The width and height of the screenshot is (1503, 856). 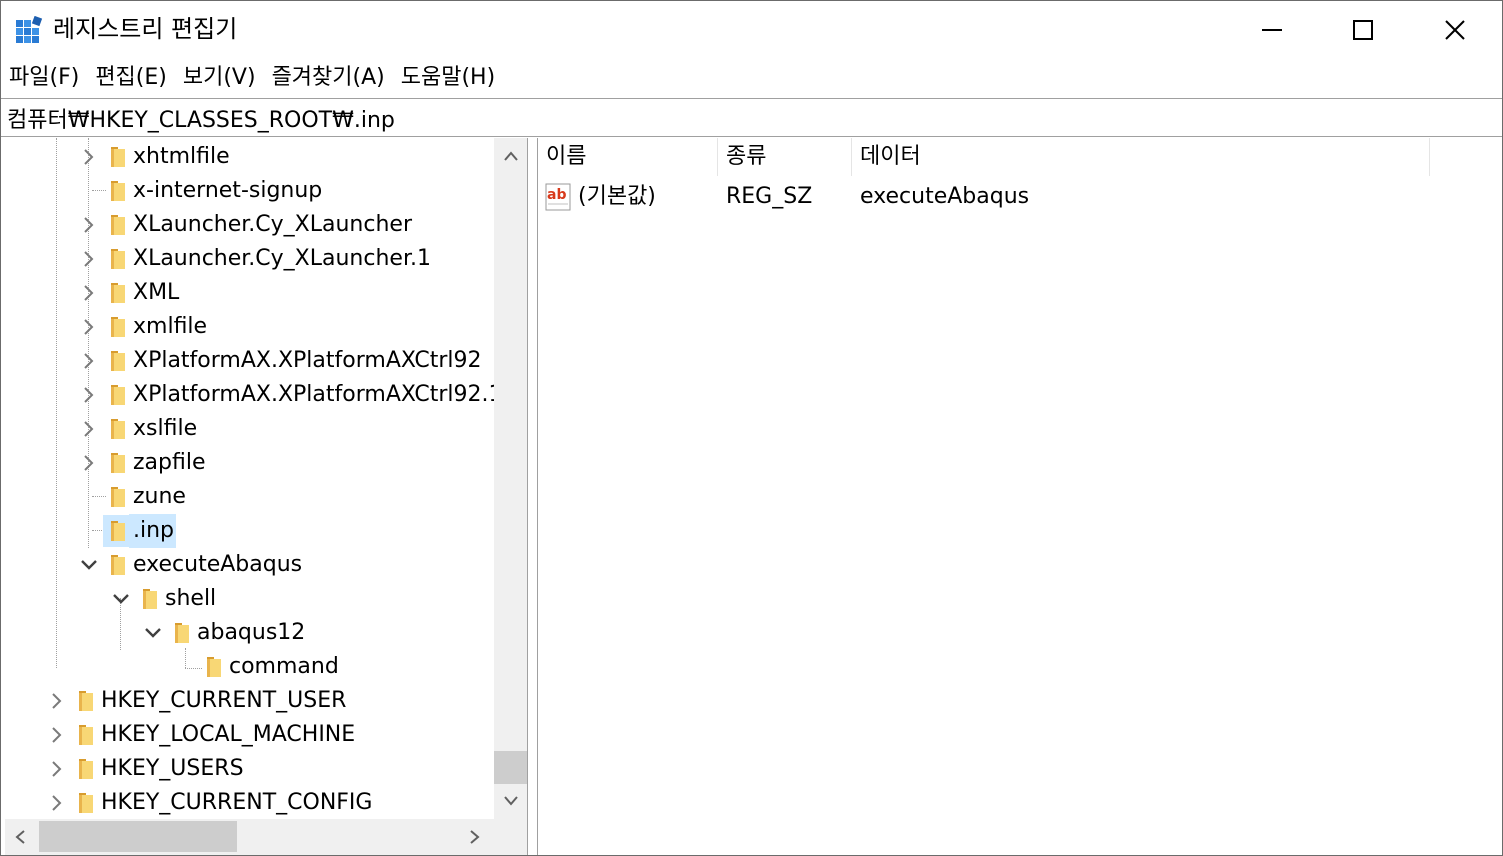 What do you see at coordinates (617, 196) in the screenshot?
I see `value-name: (기본값)` at bounding box center [617, 196].